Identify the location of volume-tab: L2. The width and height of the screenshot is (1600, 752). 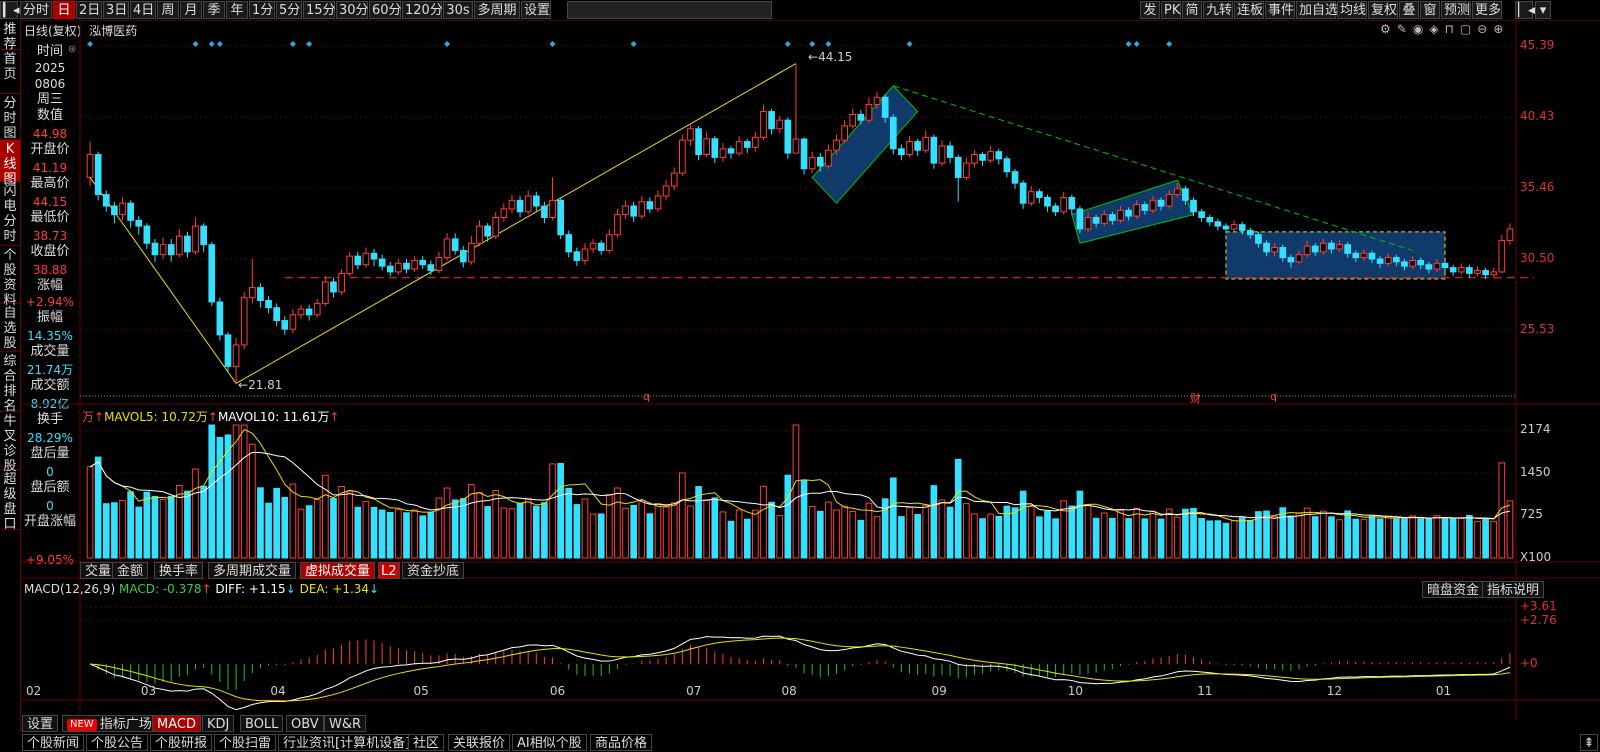
(389, 570).